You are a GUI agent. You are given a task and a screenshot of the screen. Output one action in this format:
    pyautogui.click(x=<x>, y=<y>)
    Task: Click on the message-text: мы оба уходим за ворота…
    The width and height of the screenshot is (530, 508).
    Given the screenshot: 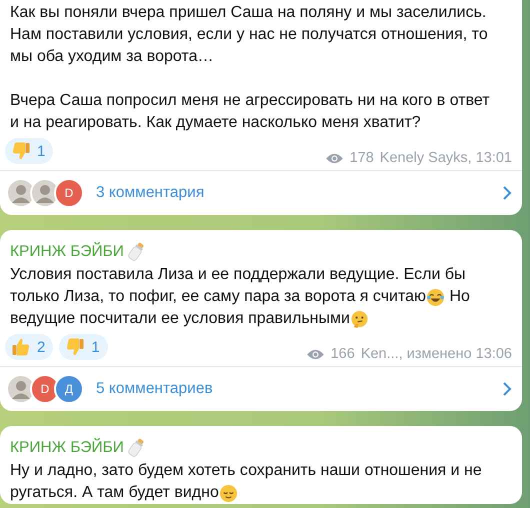 What is the action you would take?
    pyautogui.click(x=112, y=57)
    